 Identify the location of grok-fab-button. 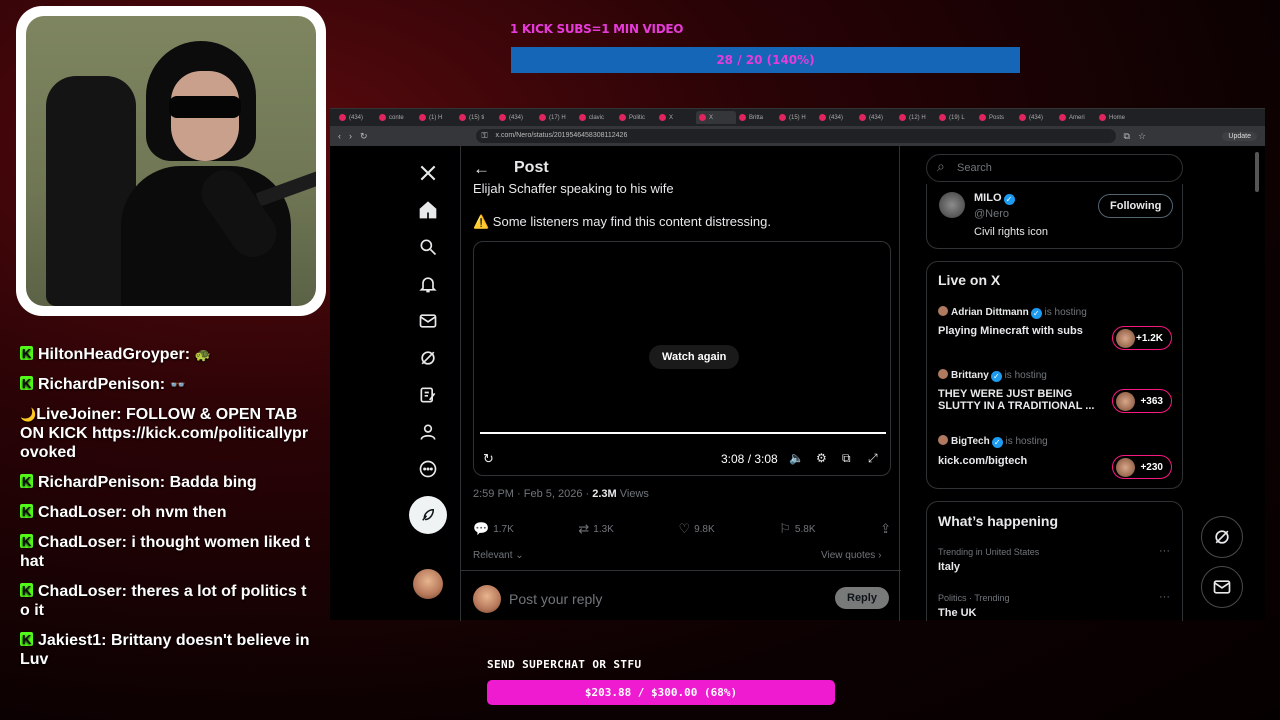
(1222, 537).